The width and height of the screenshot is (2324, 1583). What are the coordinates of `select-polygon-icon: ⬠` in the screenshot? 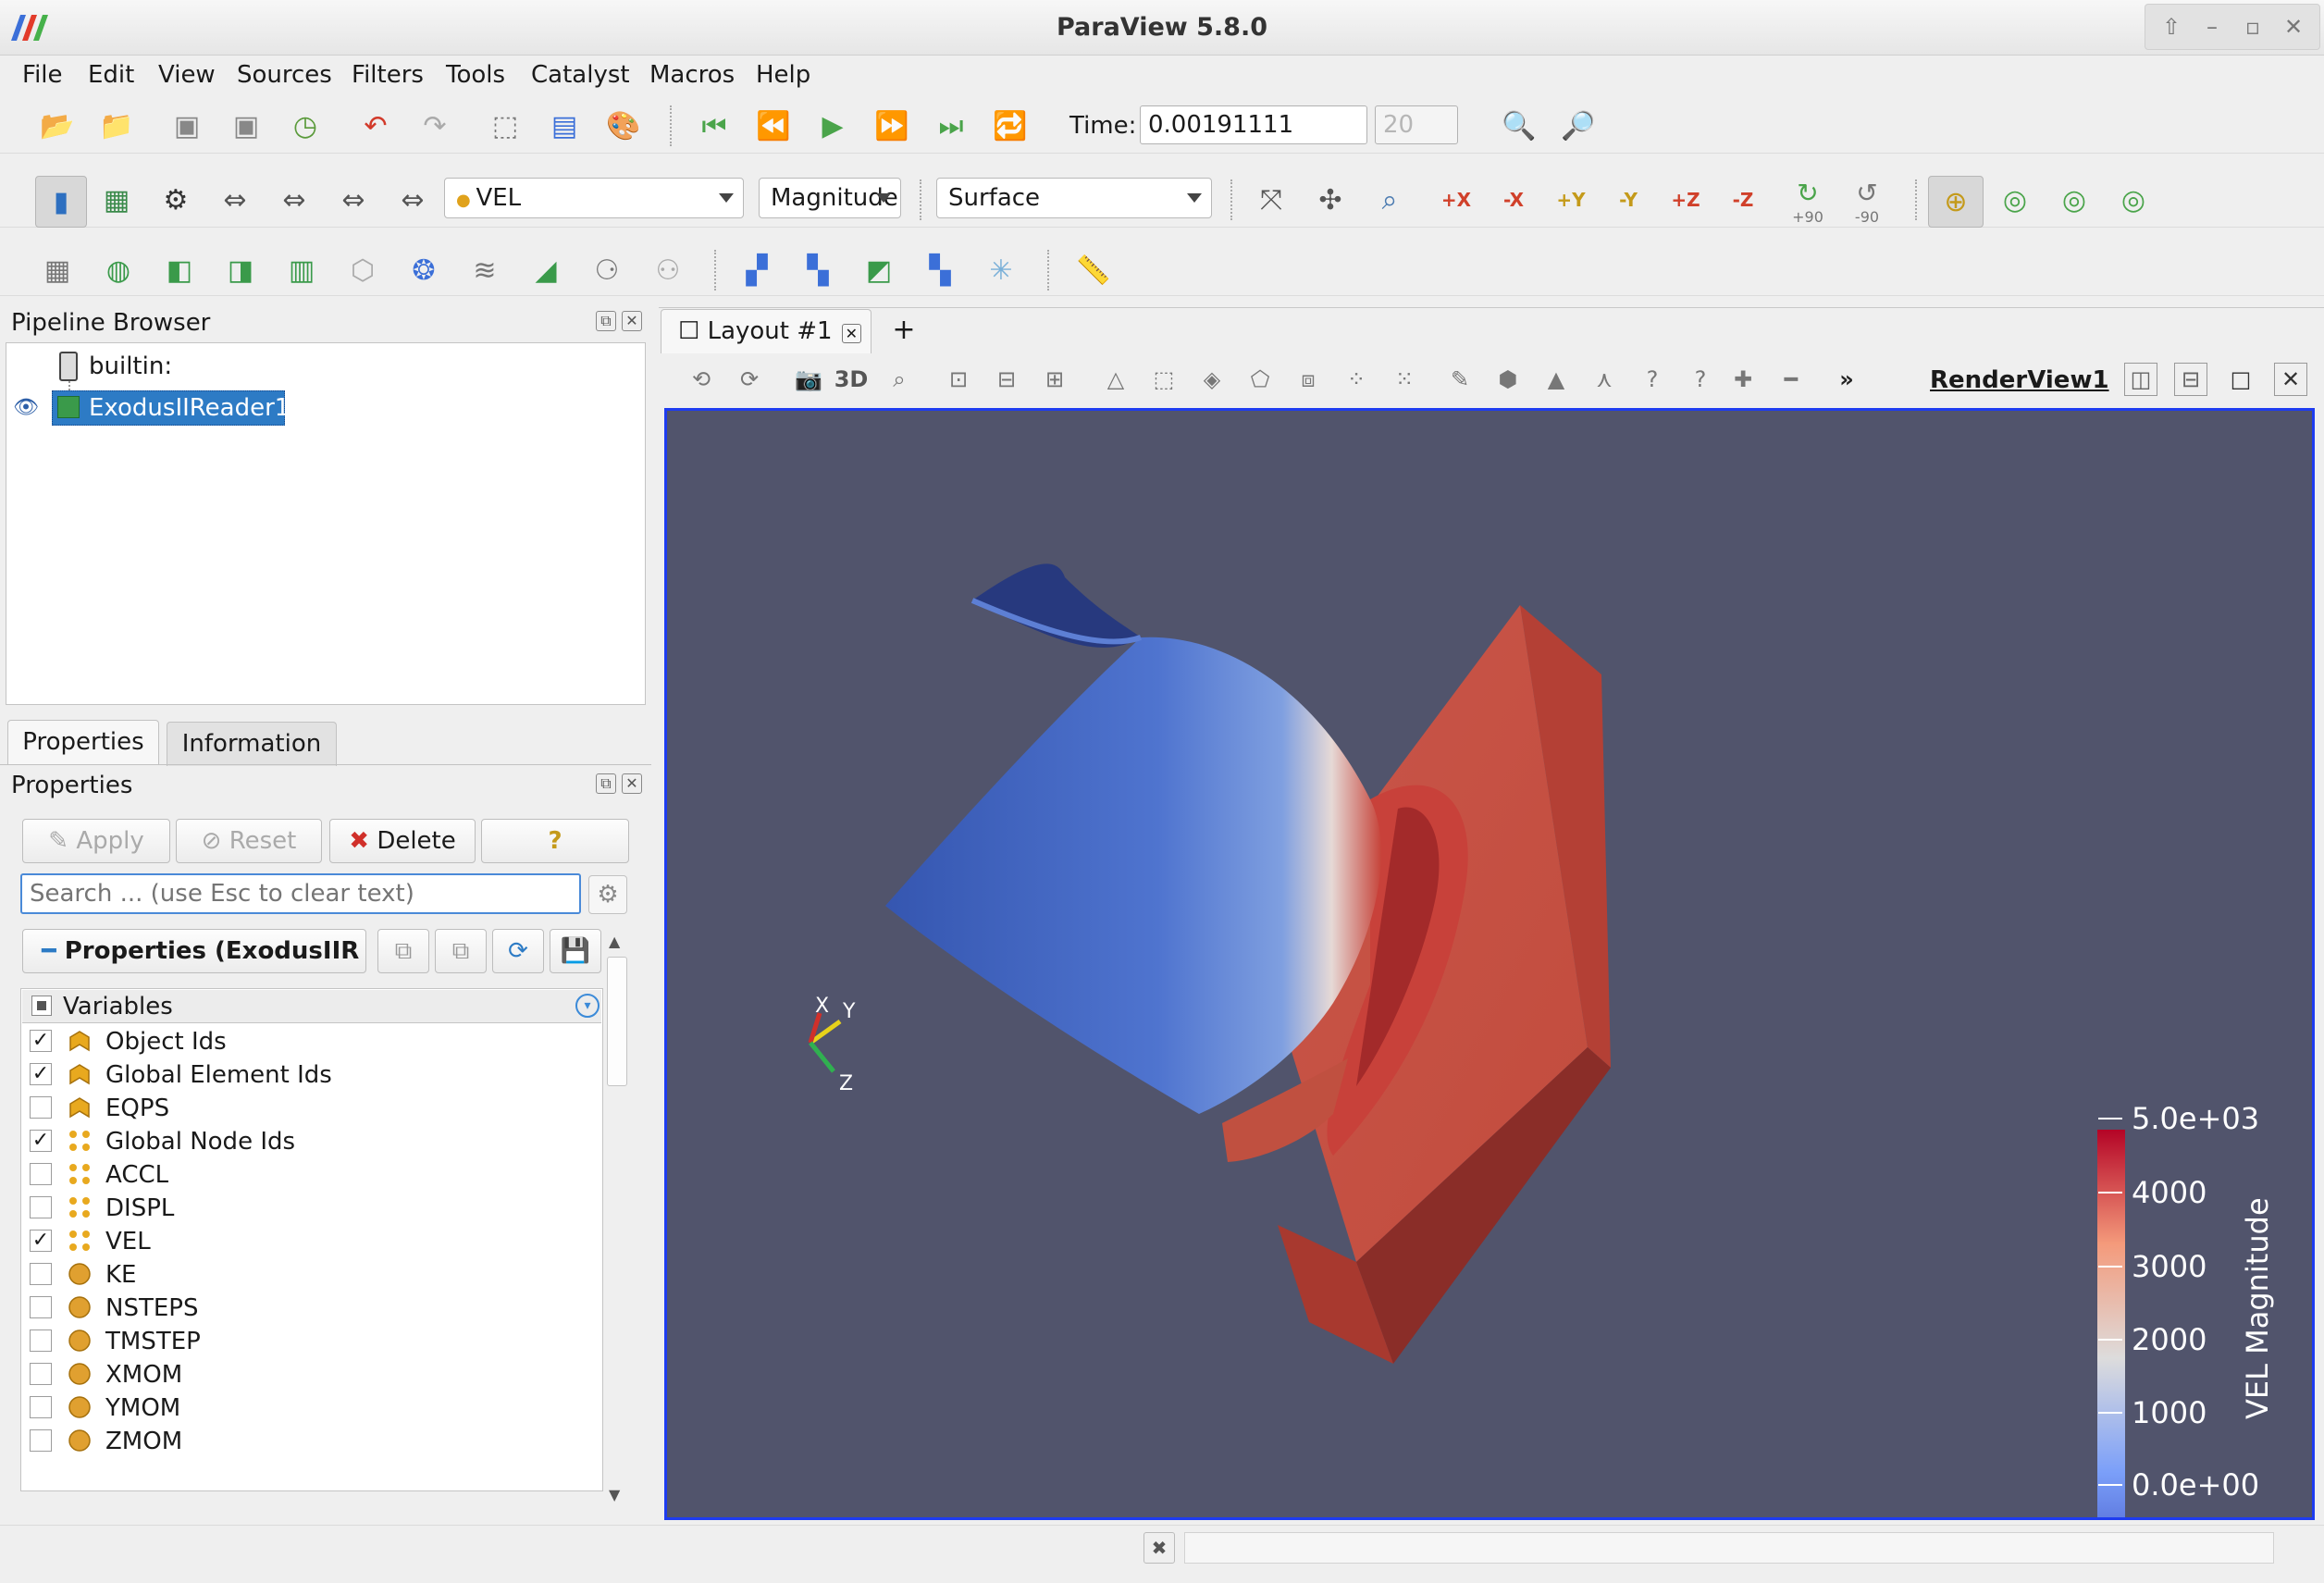 It's located at (1260, 379).